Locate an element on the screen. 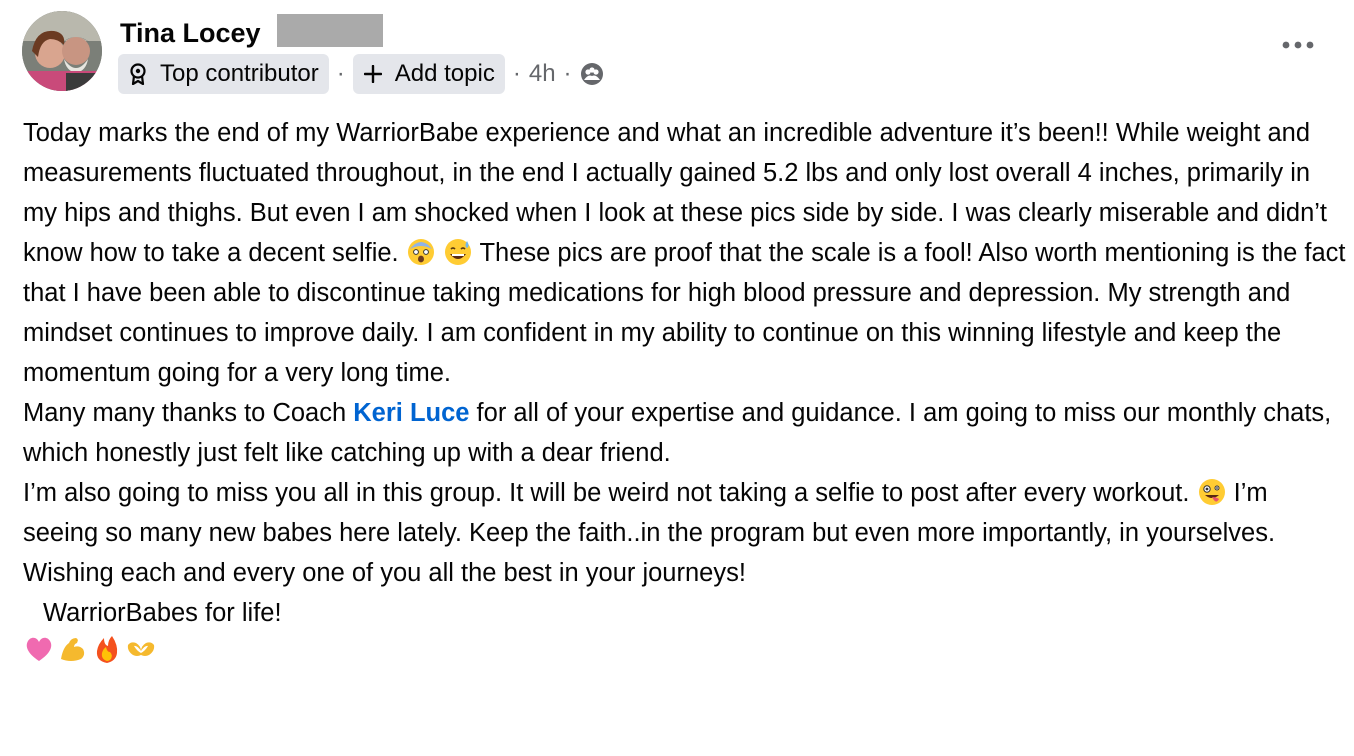 The height and width of the screenshot is (756, 1354). fire-emoji is located at coordinates (107, 649).